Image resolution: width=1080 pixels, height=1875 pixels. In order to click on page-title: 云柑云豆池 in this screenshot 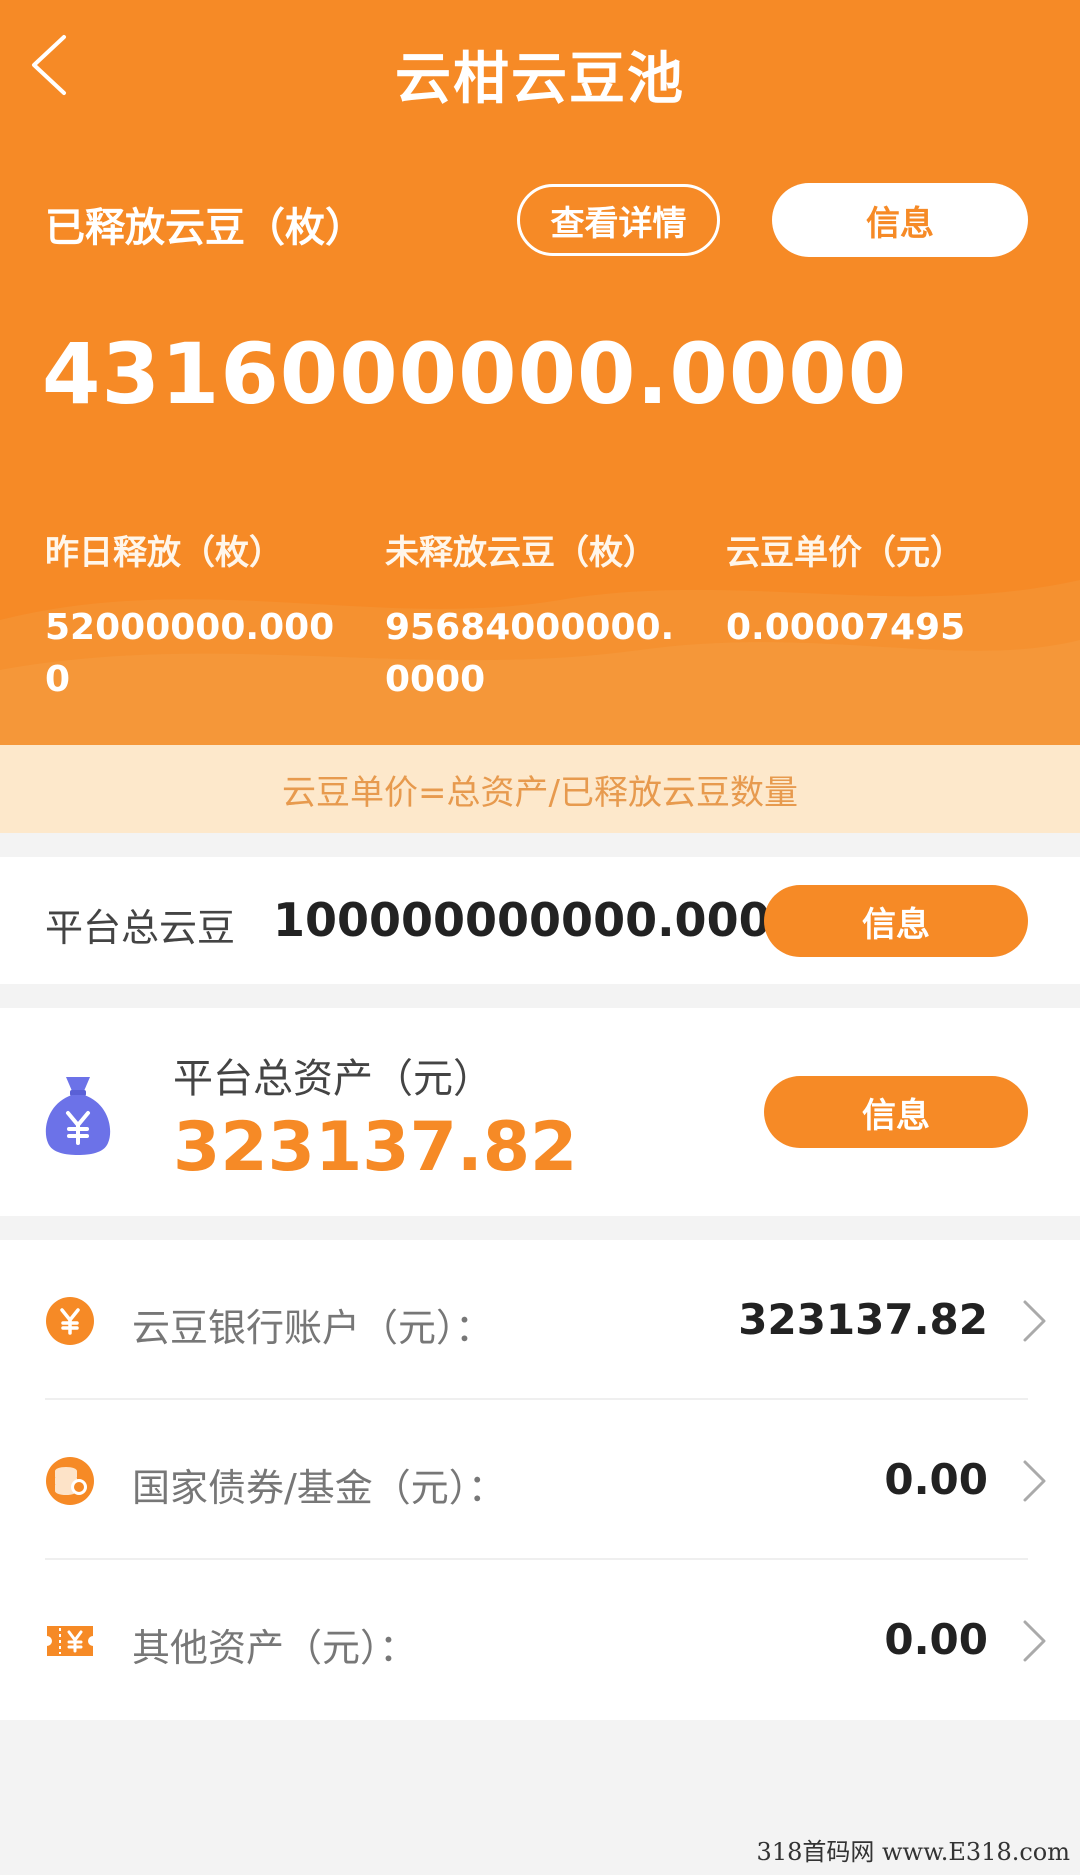, I will do `click(540, 79)`.